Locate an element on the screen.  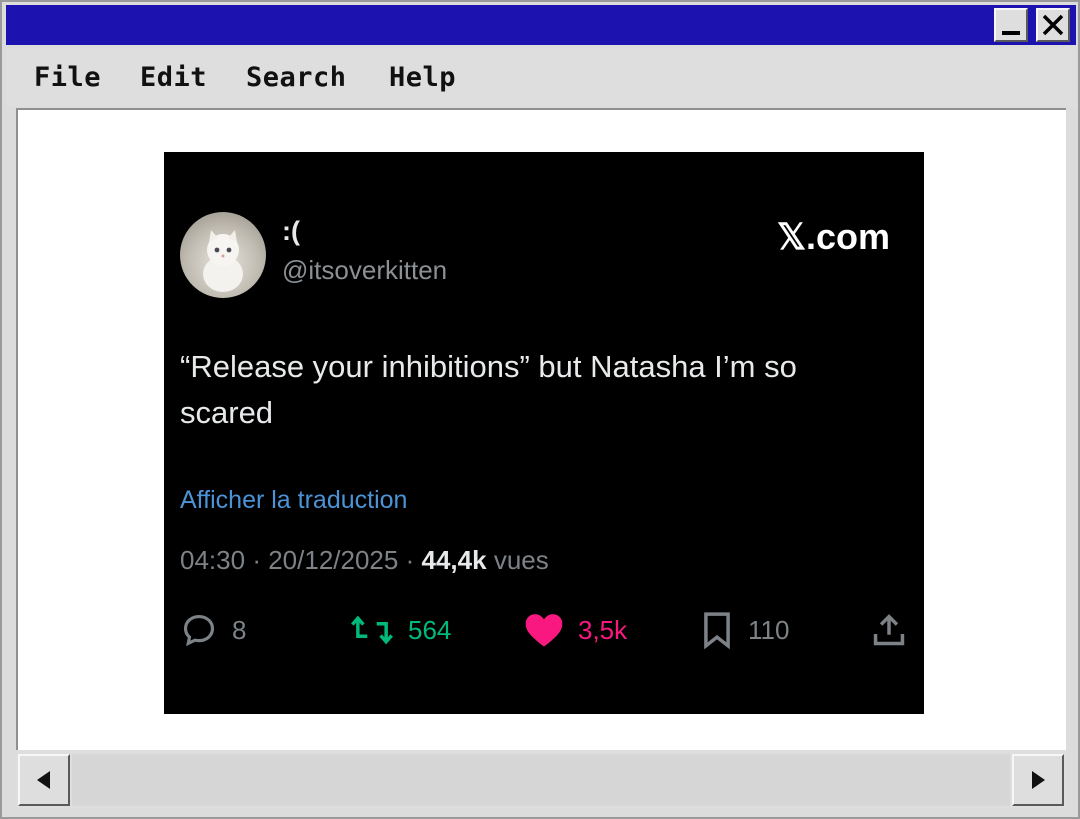
x-logo: 𝕏.com is located at coordinates (833, 236).